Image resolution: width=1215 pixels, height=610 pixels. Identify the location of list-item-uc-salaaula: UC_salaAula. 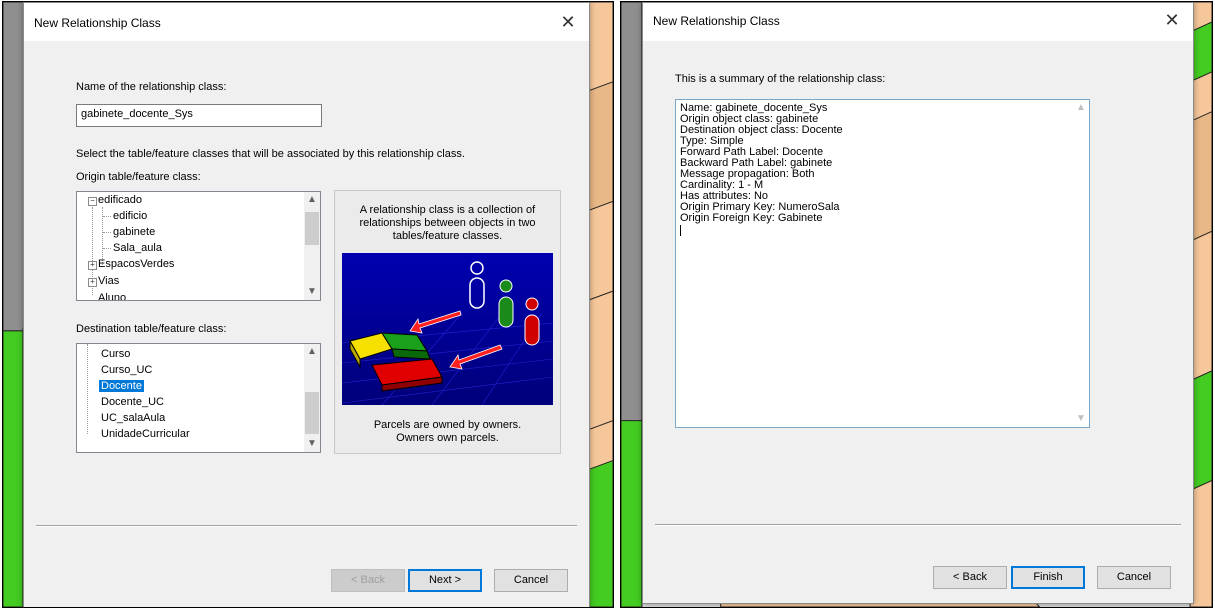
(133, 418).